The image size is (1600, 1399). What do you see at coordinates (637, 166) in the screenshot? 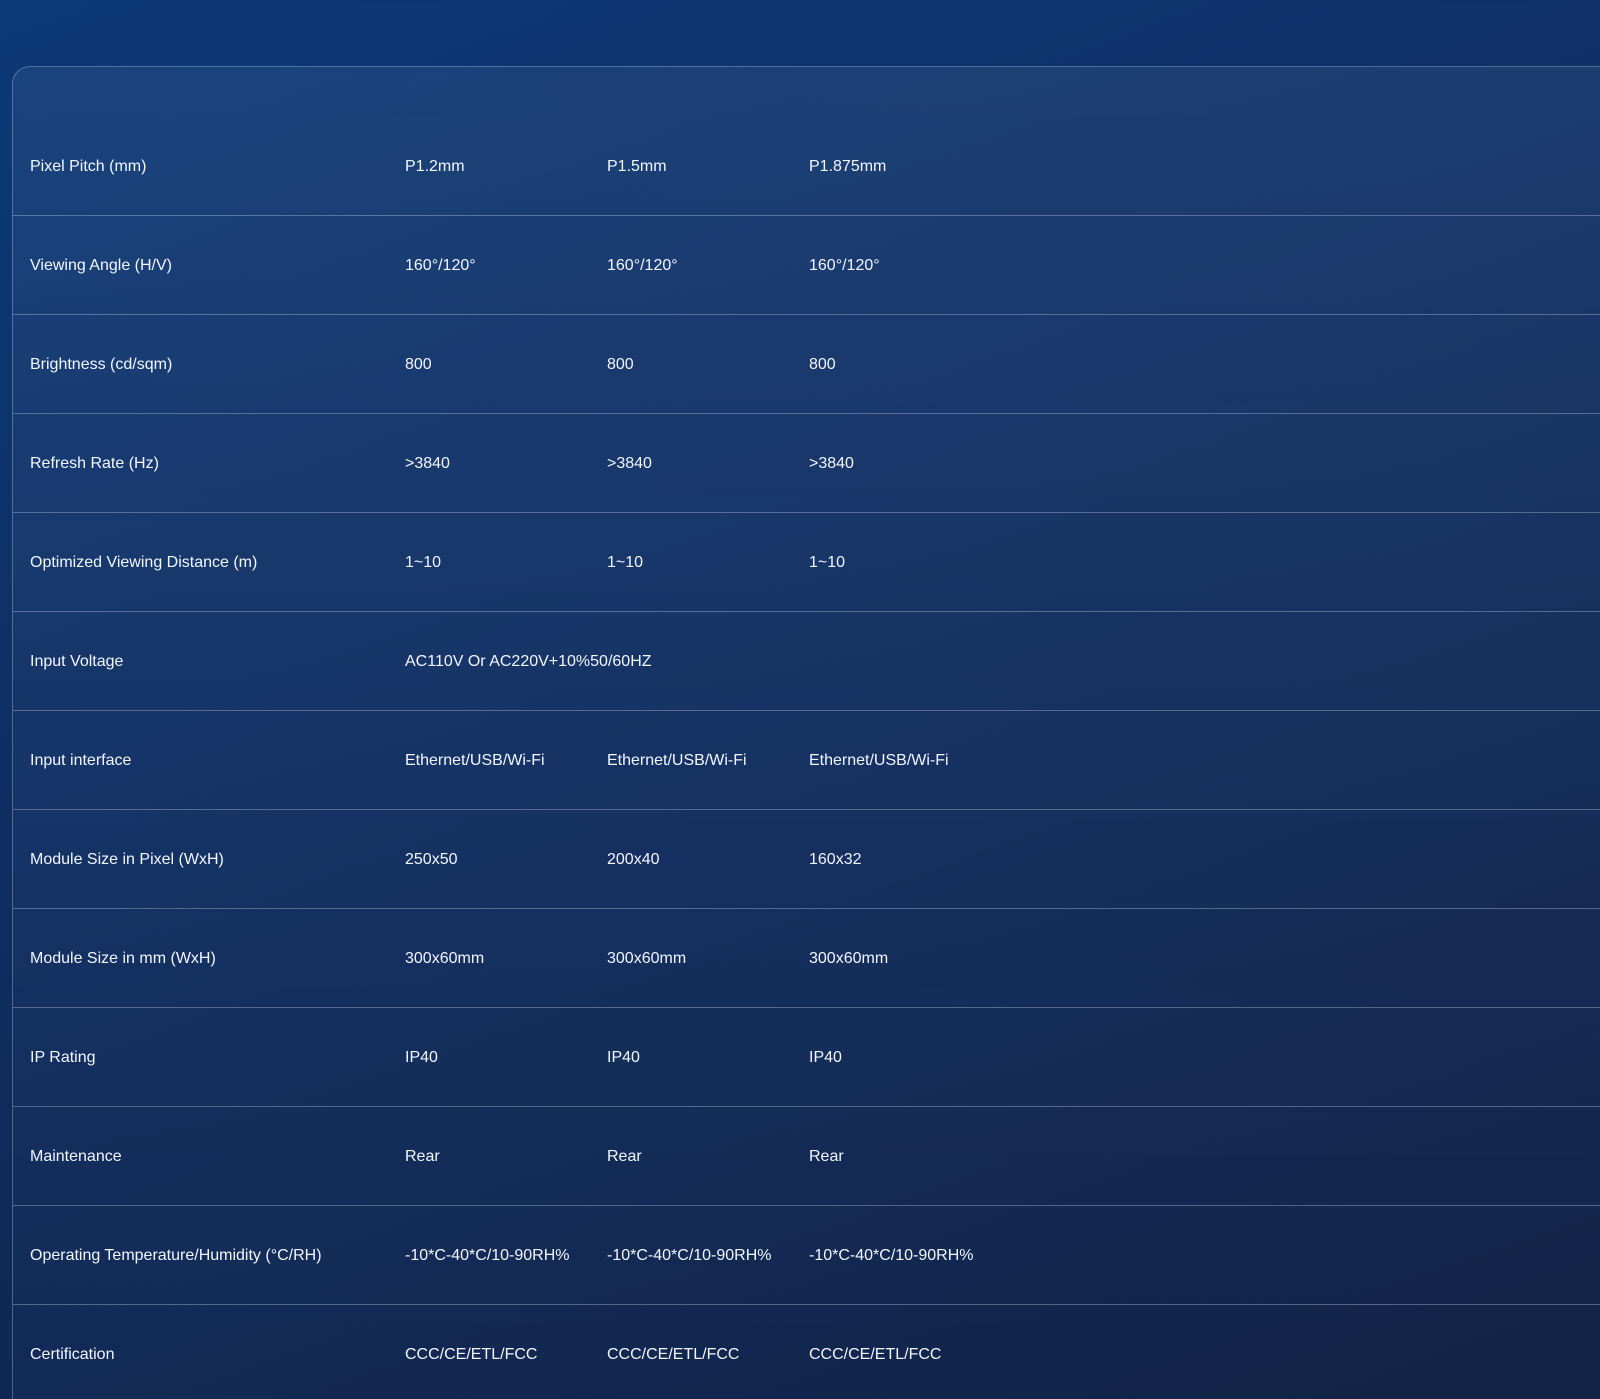
I see `row-value: P1.5mm` at bounding box center [637, 166].